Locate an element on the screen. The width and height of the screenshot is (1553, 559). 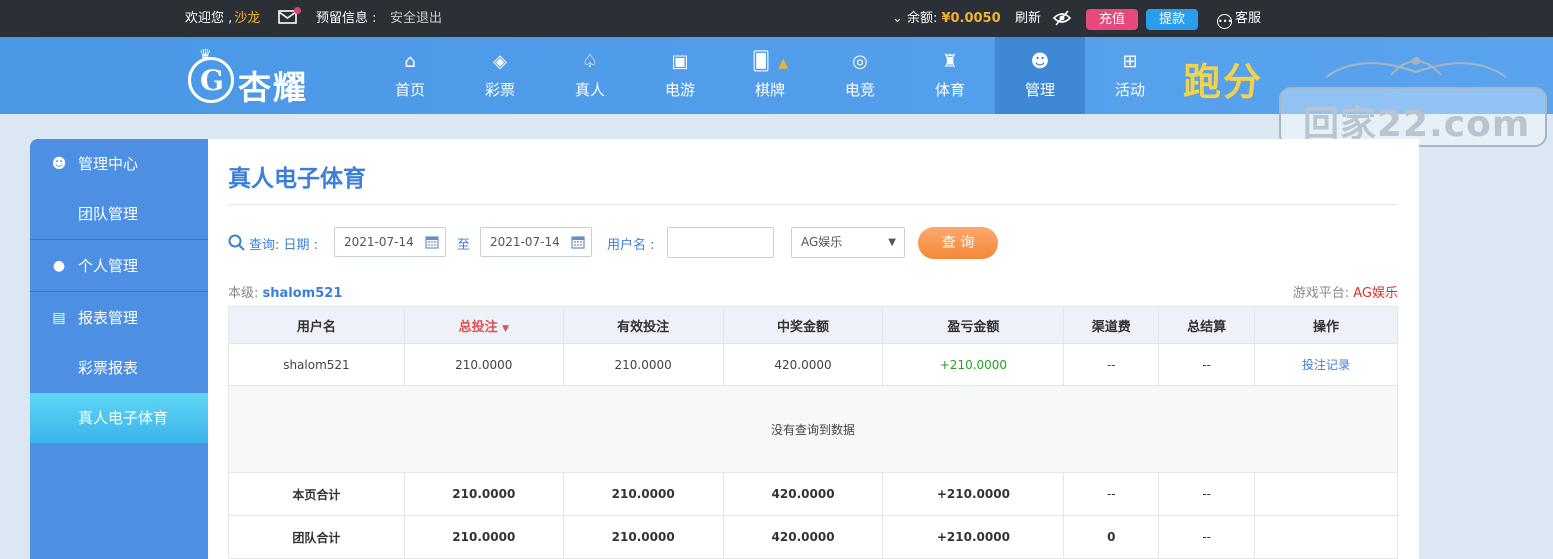
logo-initial: G is located at coordinates (212, 80).